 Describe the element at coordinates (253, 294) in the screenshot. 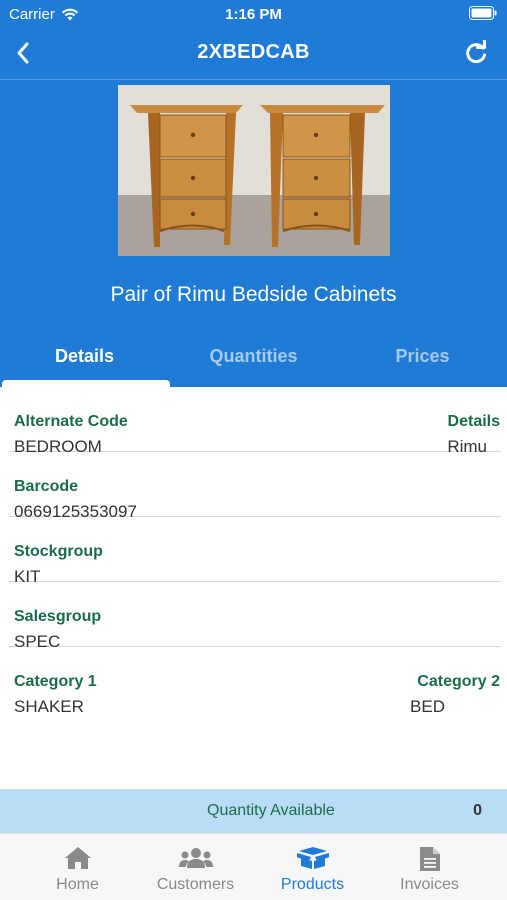

I see `product-name: Pair of Rimu Bedside Cabinets` at that location.